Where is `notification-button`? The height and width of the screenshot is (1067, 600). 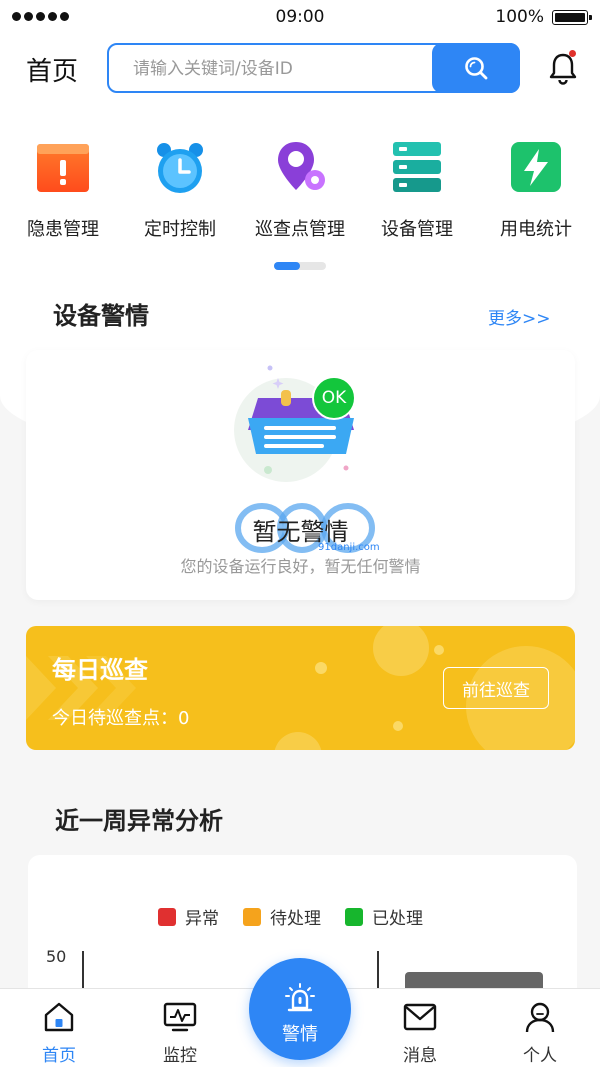
notification-button is located at coordinates (563, 68).